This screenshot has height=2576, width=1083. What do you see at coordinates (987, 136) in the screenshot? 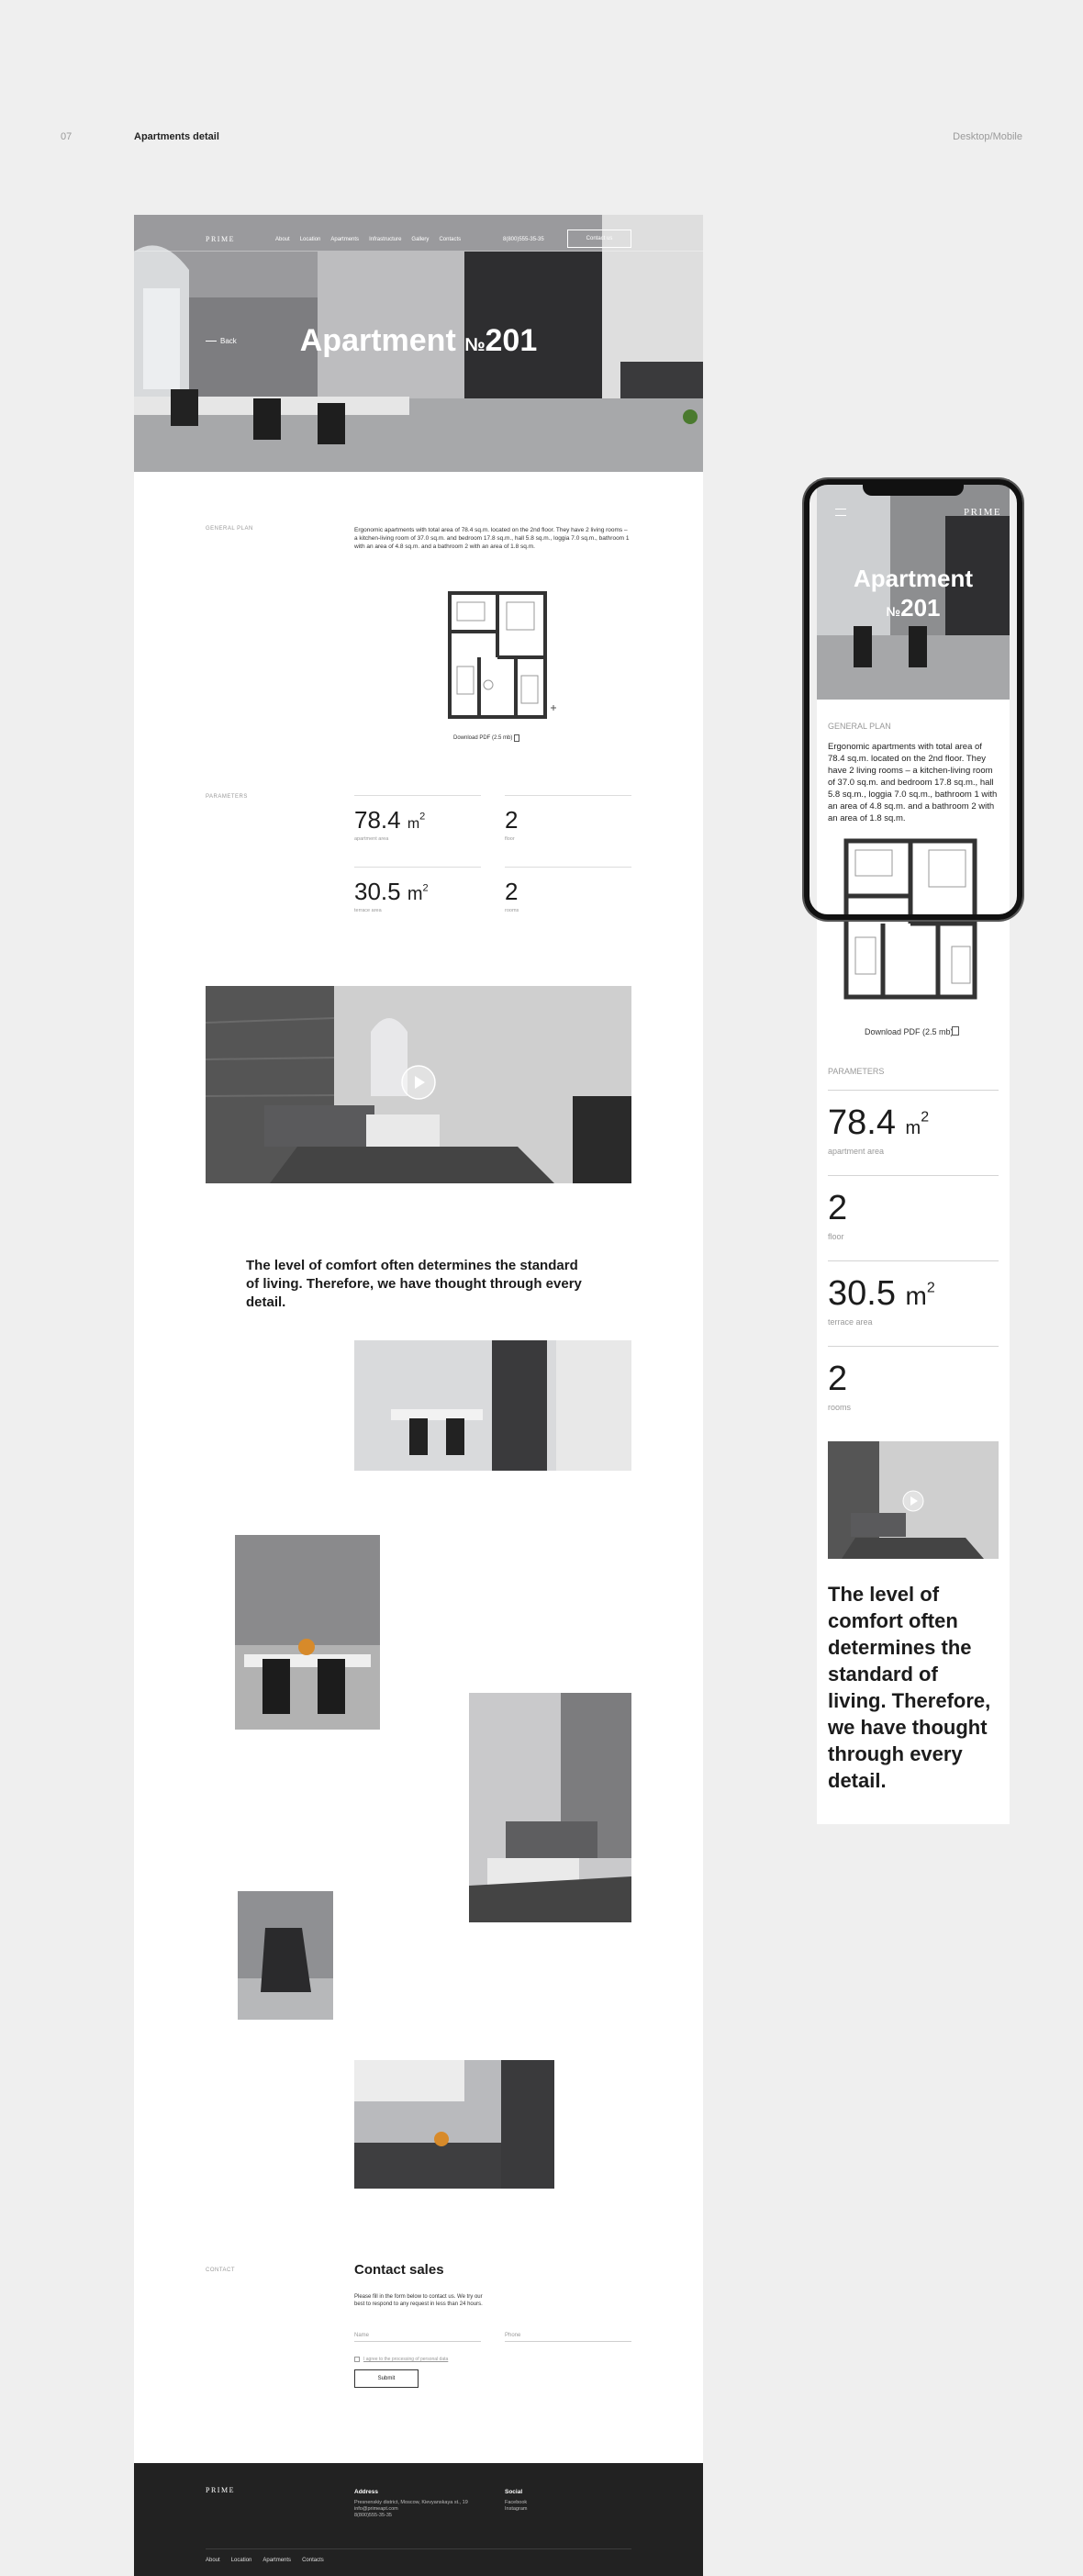
I see `page-mode: Desktop/Mobile` at bounding box center [987, 136].